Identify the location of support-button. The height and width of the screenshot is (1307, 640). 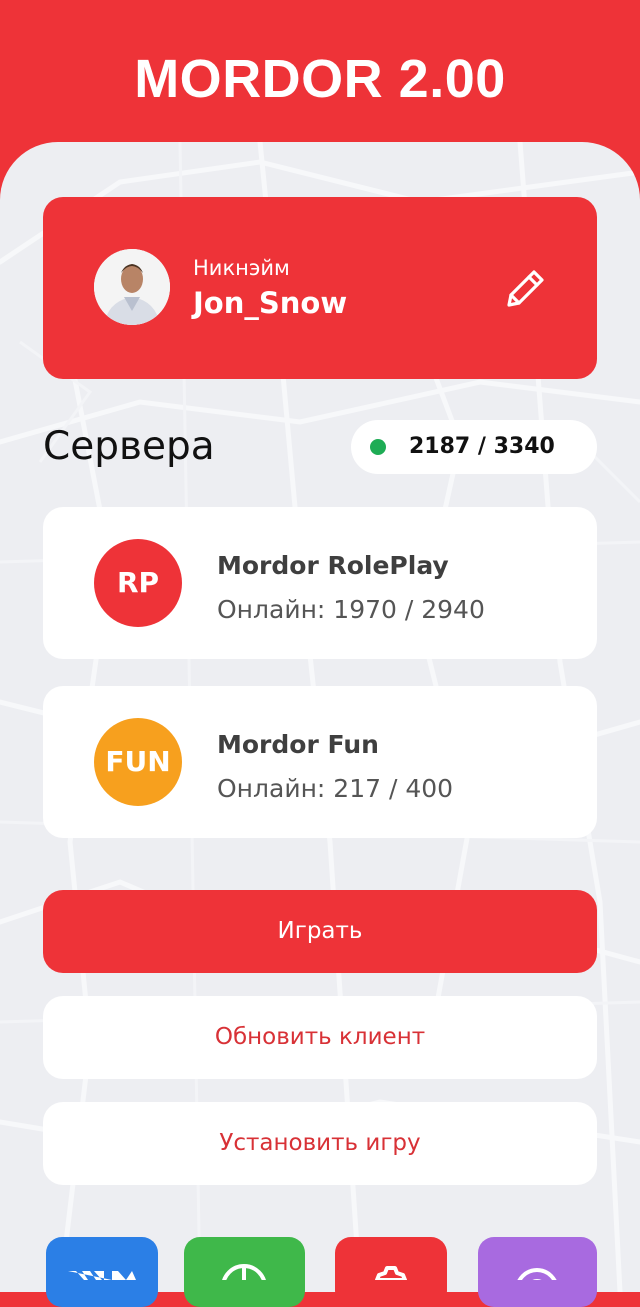
(537, 1272).